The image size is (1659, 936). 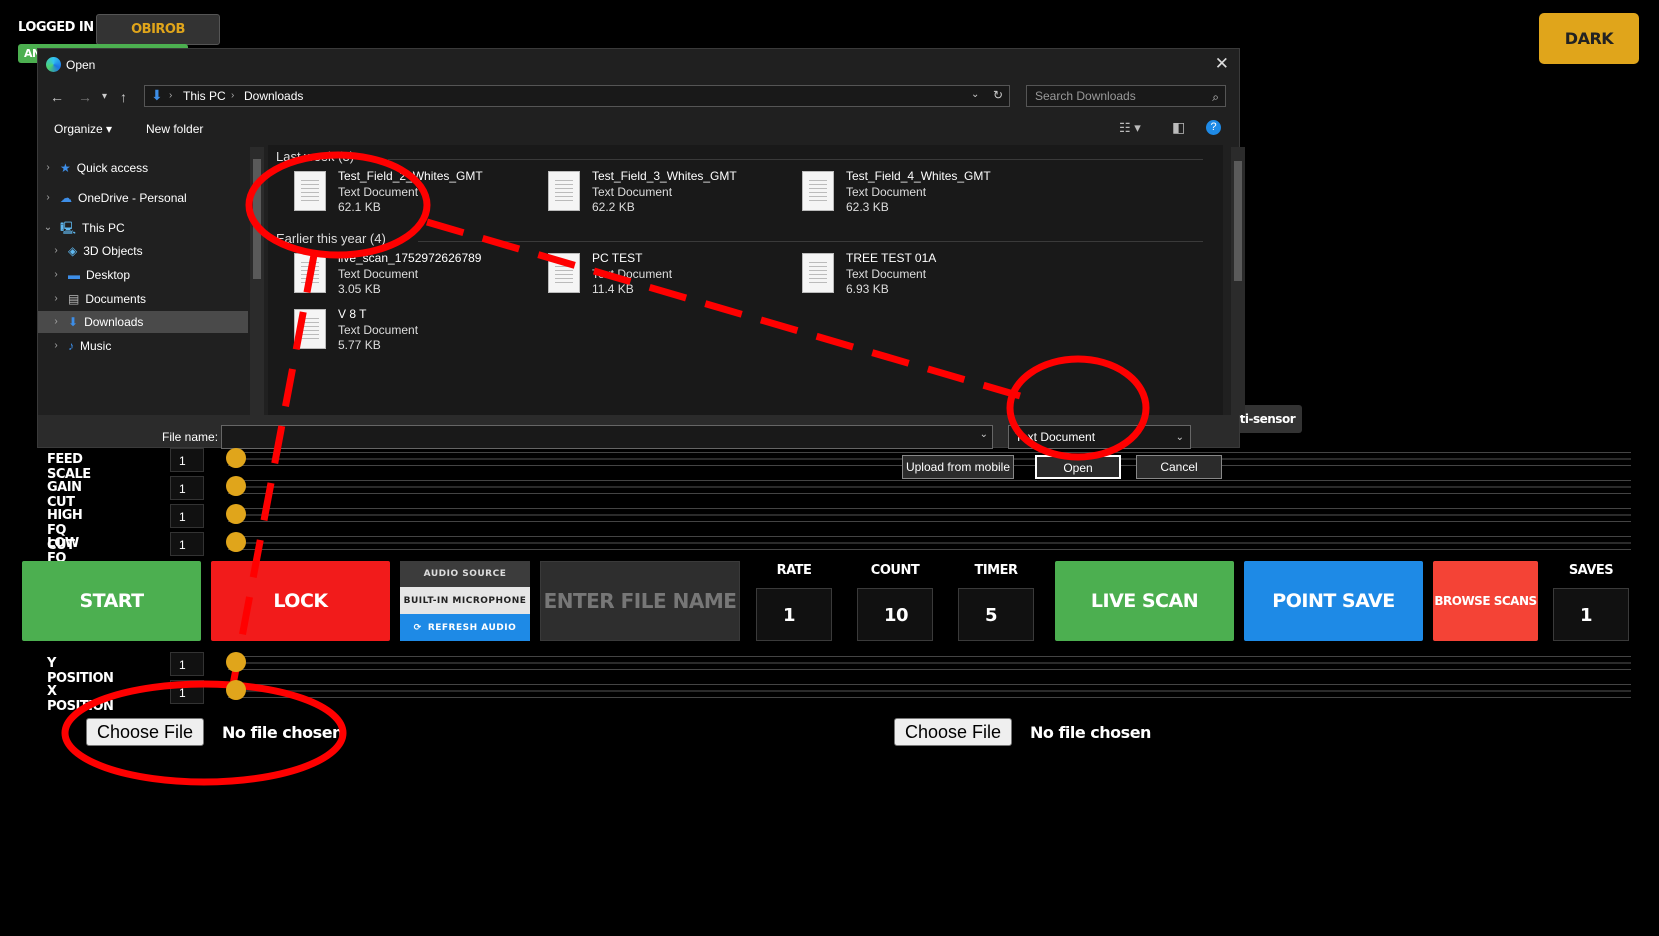 I want to click on annotation-dashed-line-to-choose-file, so click(x=273, y=472).